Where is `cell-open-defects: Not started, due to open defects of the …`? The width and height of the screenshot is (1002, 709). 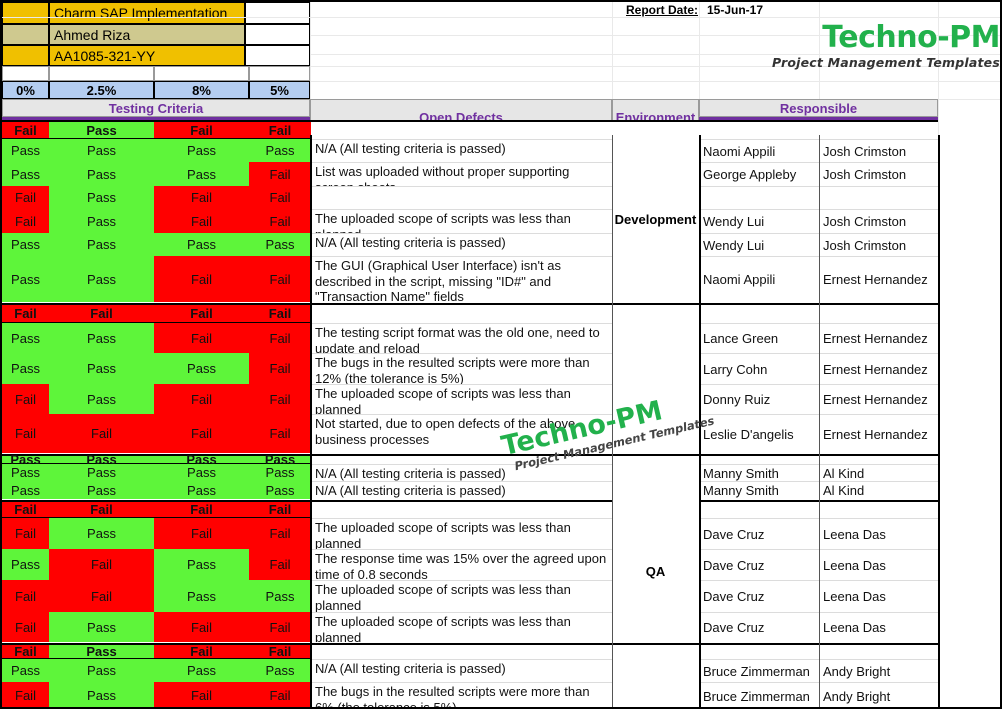 cell-open-defects: Not started, due to open defects of the … is located at coordinates (461, 433).